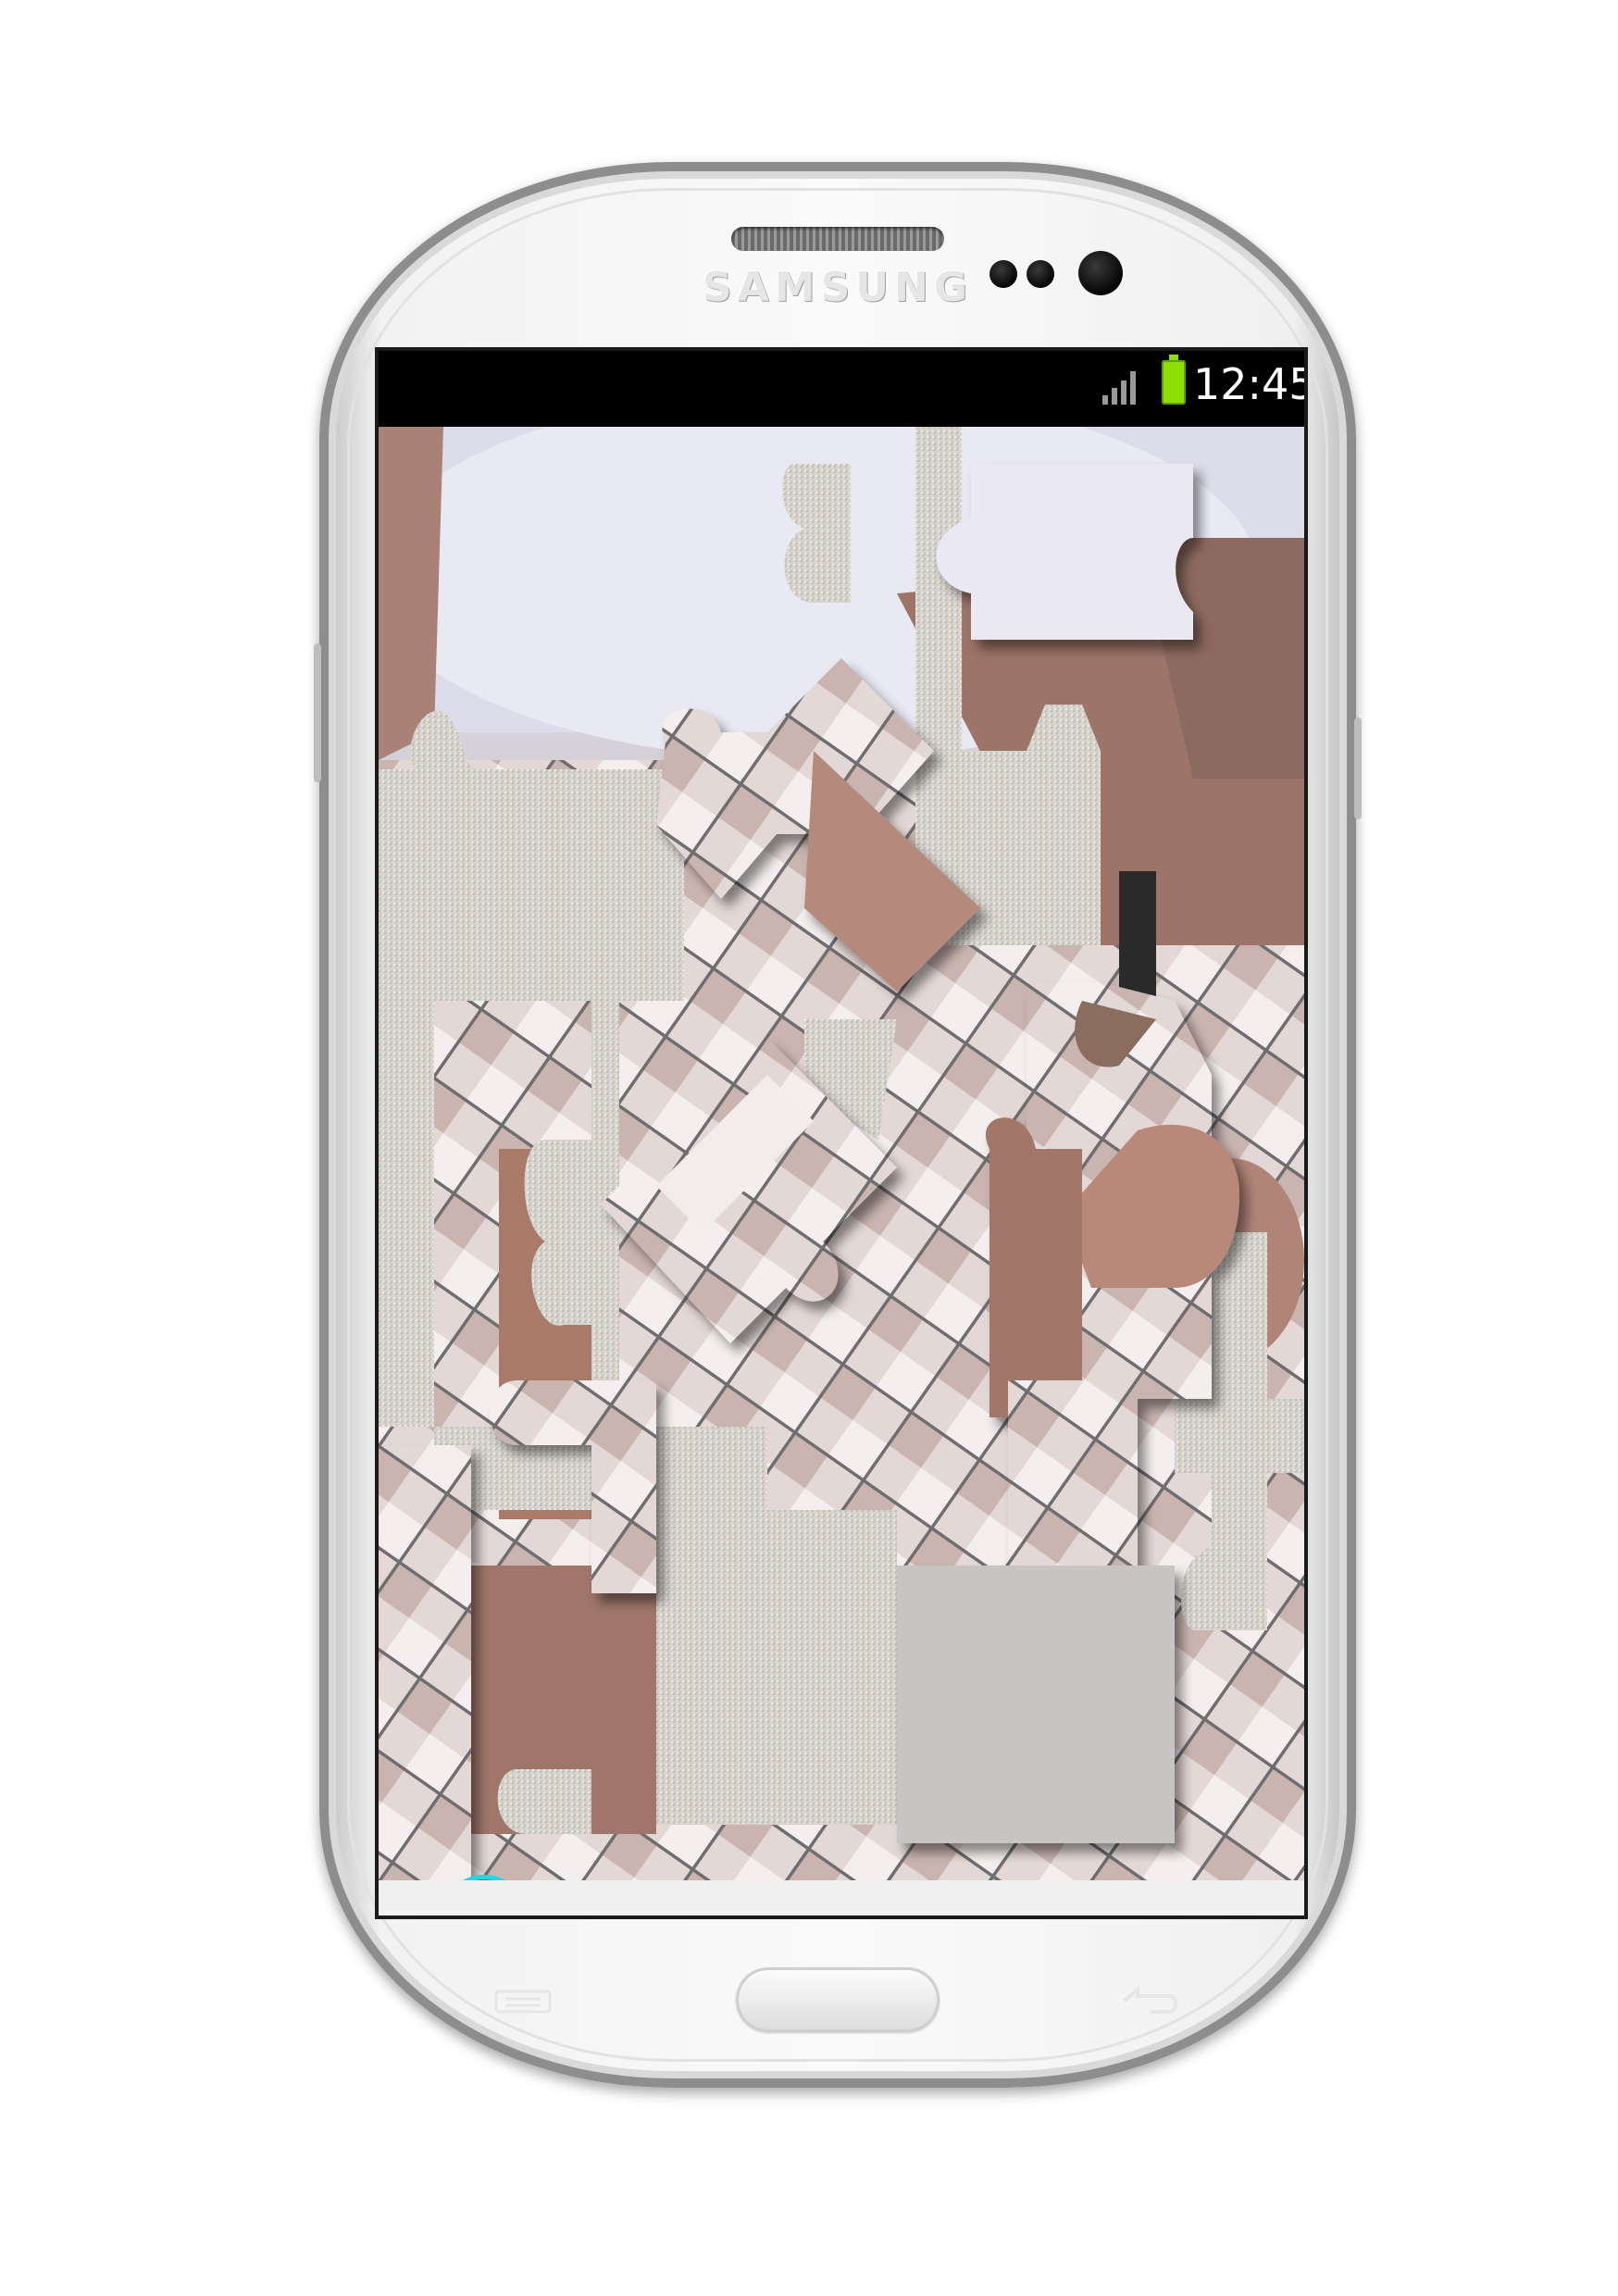  Describe the element at coordinates (1174, 380) in the screenshot. I see `battery-icon` at that location.